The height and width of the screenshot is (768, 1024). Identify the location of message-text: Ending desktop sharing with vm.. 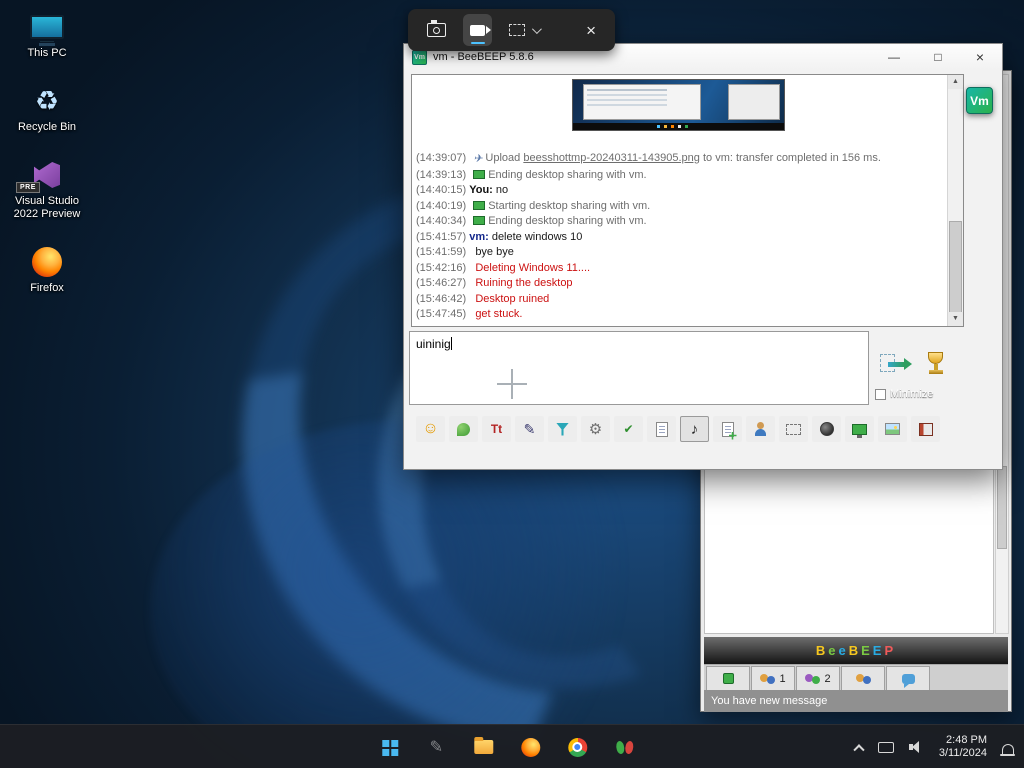
(567, 174).